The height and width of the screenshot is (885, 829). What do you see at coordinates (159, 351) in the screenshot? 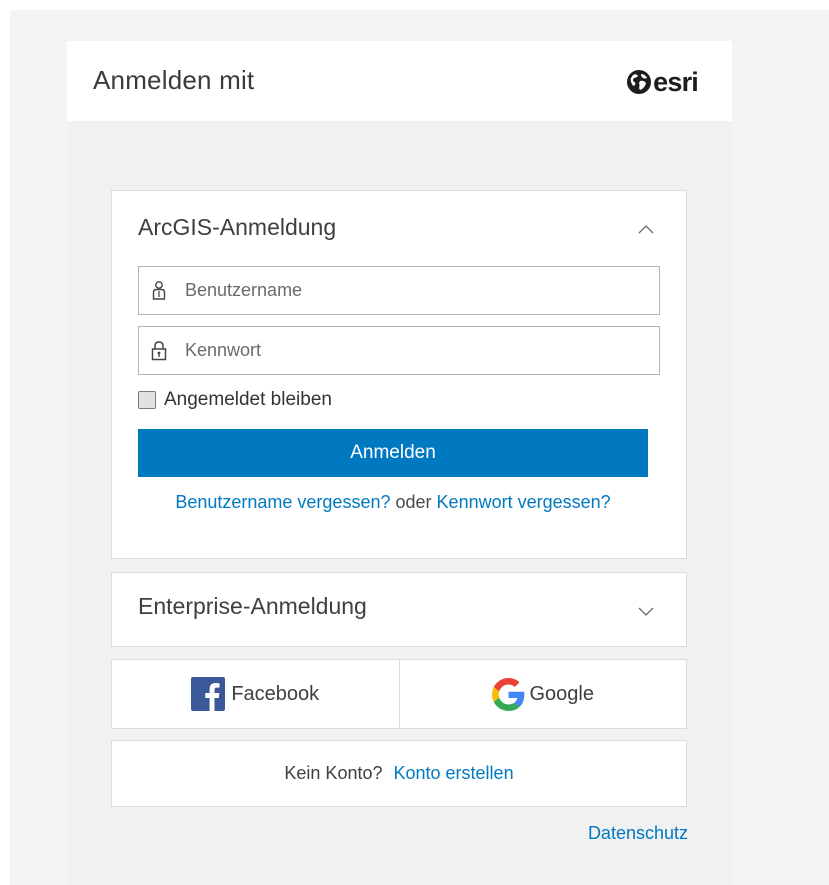
I see `lock-icon` at bounding box center [159, 351].